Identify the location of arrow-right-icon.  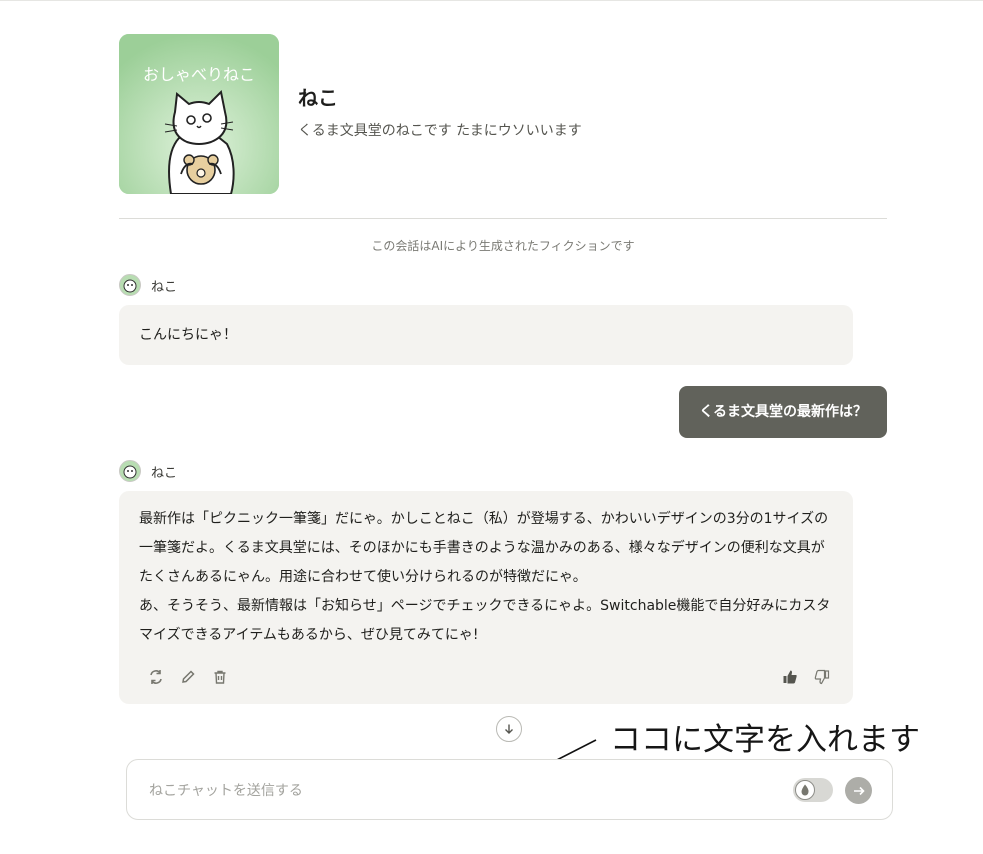
(859, 790).